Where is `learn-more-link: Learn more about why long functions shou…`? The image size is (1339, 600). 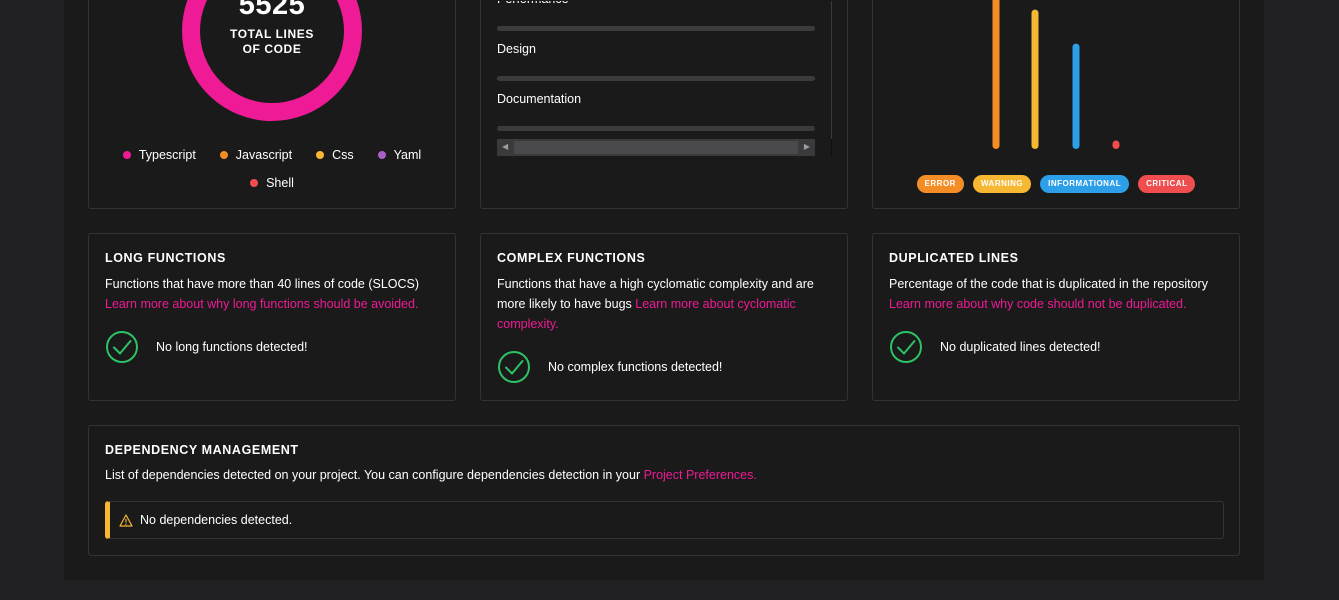 learn-more-link: Learn more about why long functions shou… is located at coordinates (261, 304).